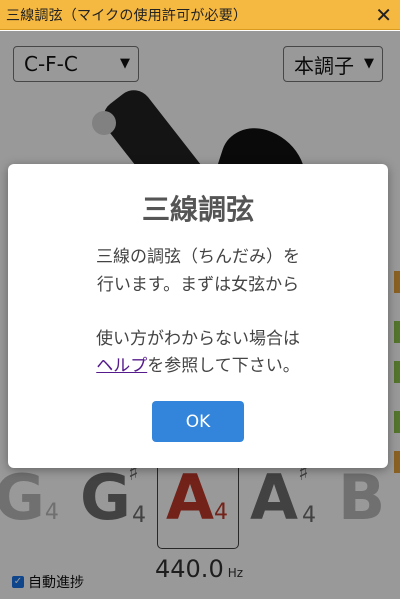 The width and height of the screenshot is (400, 599). Describe the element at coordinates (127, 15) in the screenshot. I see `window-title: 三線調弦（マイクの使用許可が必要）` at that location.